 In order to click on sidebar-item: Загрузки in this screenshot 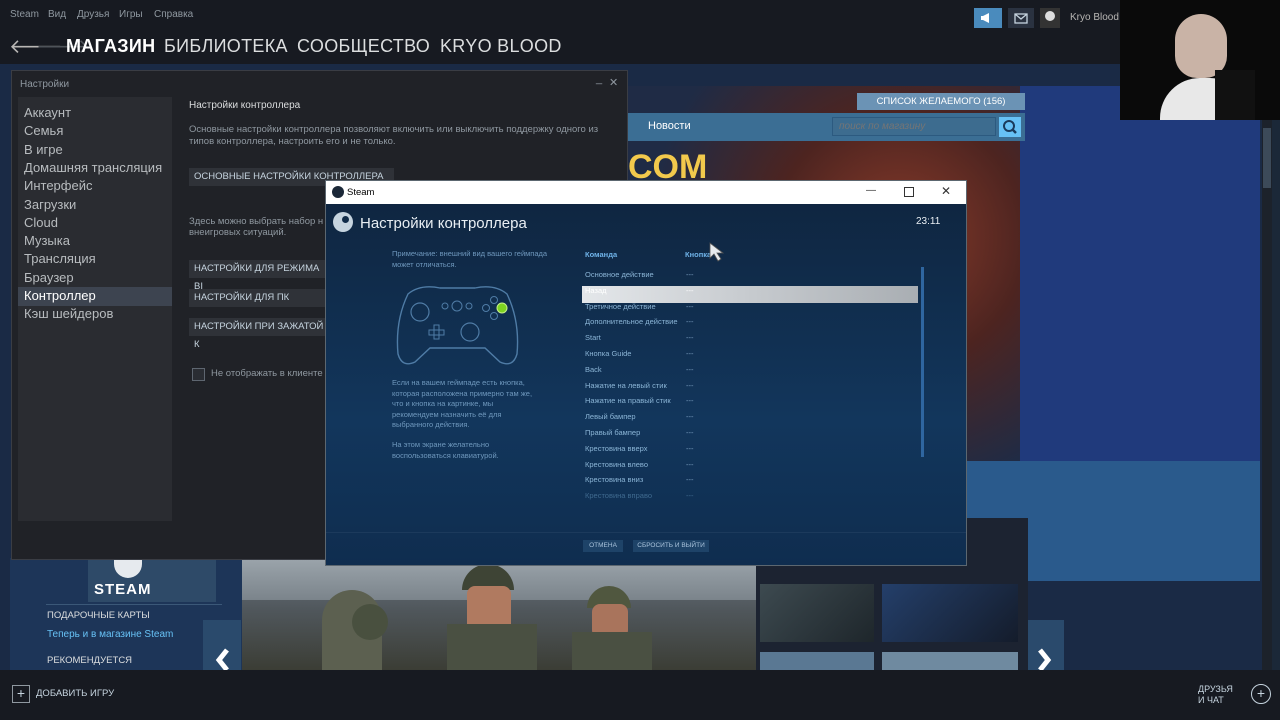, I will do `click(50, 204)`.